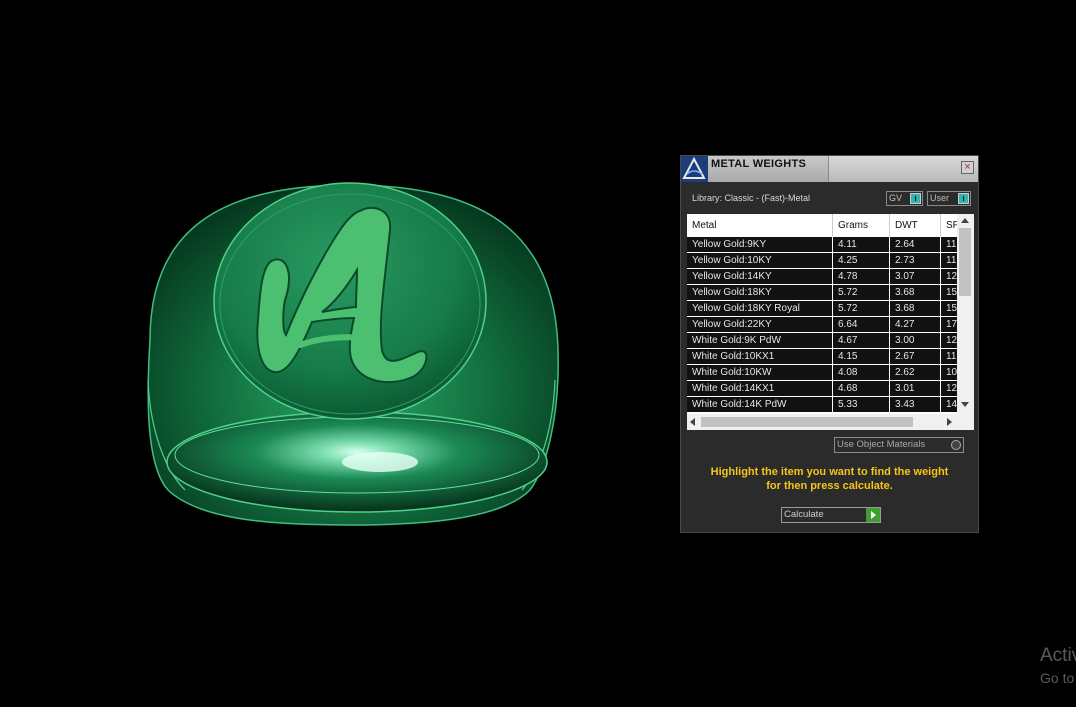 This screenshot has height=707, width=1076. What do you see at coordinates (956, 445) in the screenshot?
I see `radio-icon` at bounding box center [956, 445].